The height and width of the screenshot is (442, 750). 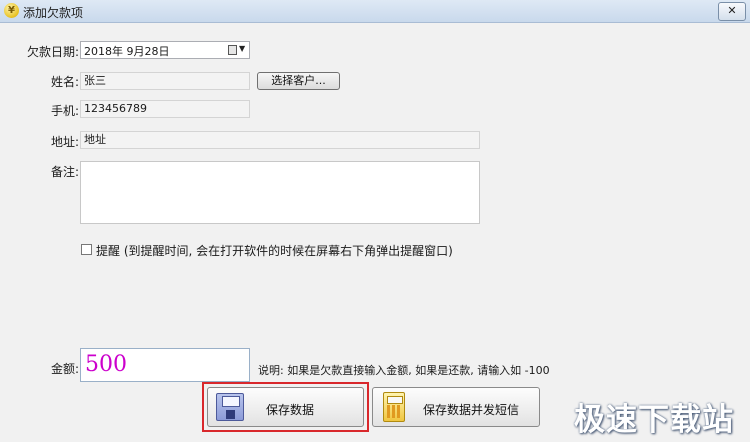 What do you see at coordinates (375, 11) in the screenshot?
I see `title-bar: ¥ 添加欠款项 ✕` at bounding box center [375, 11].